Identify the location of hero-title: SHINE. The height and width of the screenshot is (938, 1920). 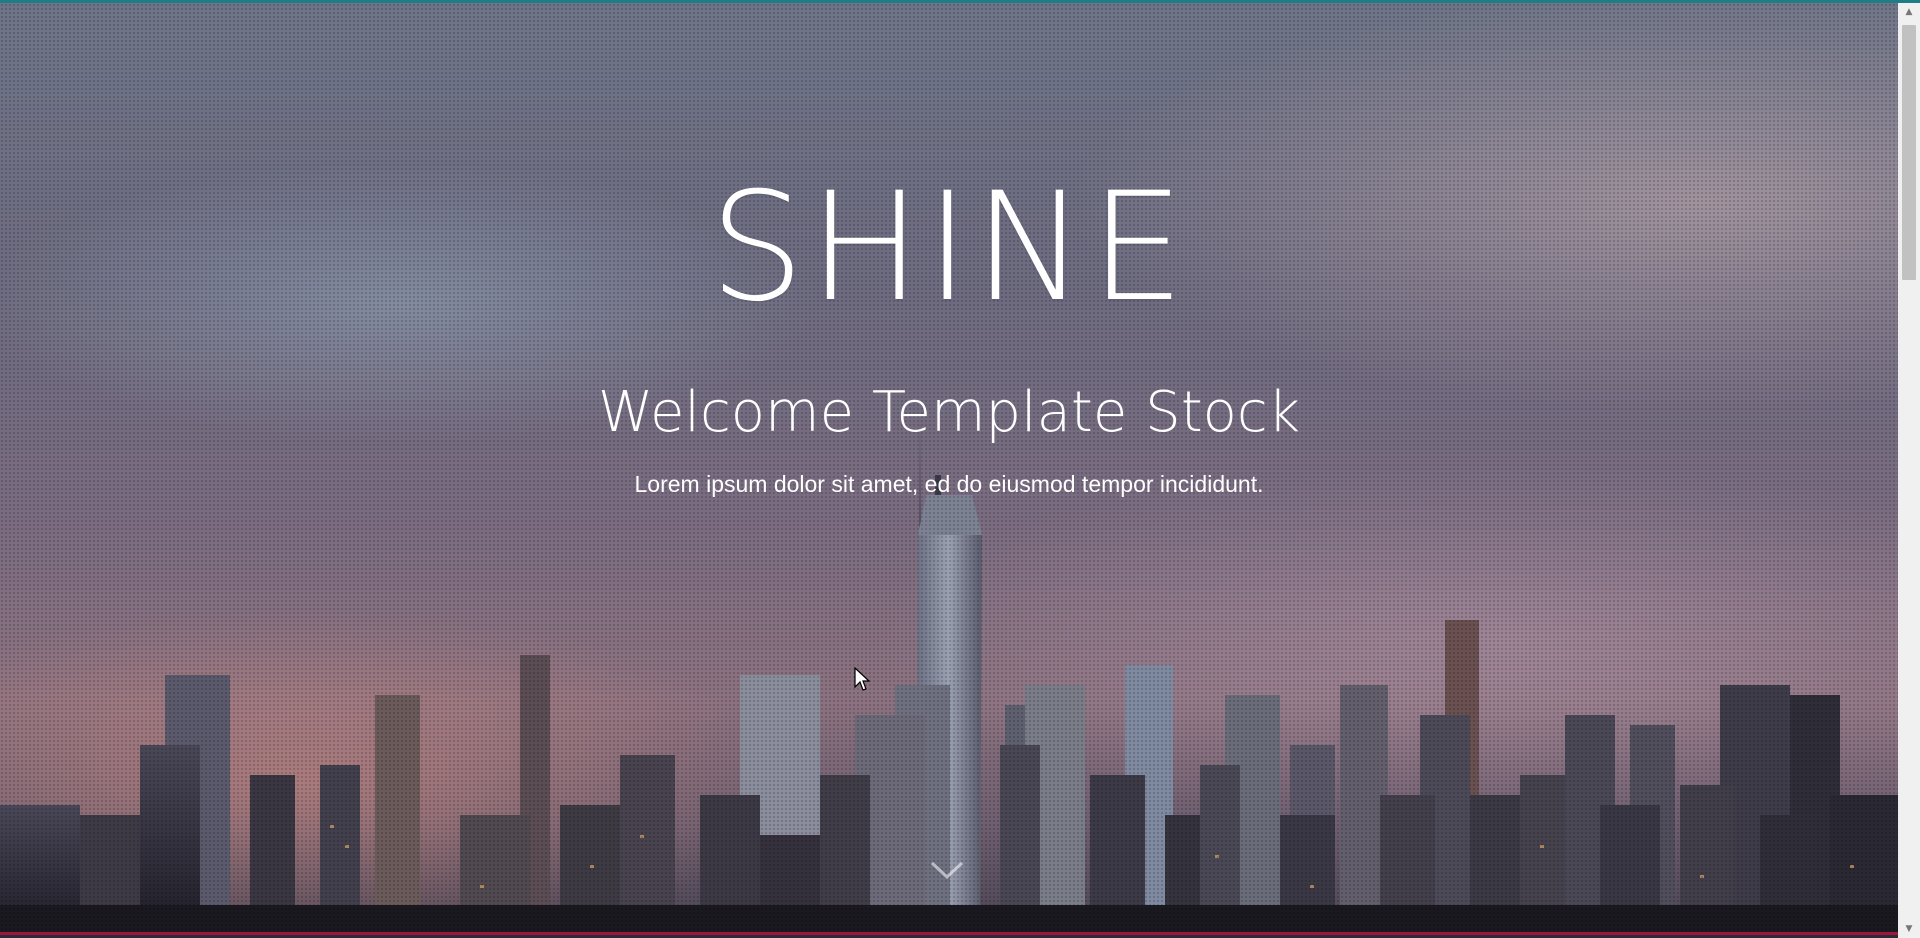
(949, 248).